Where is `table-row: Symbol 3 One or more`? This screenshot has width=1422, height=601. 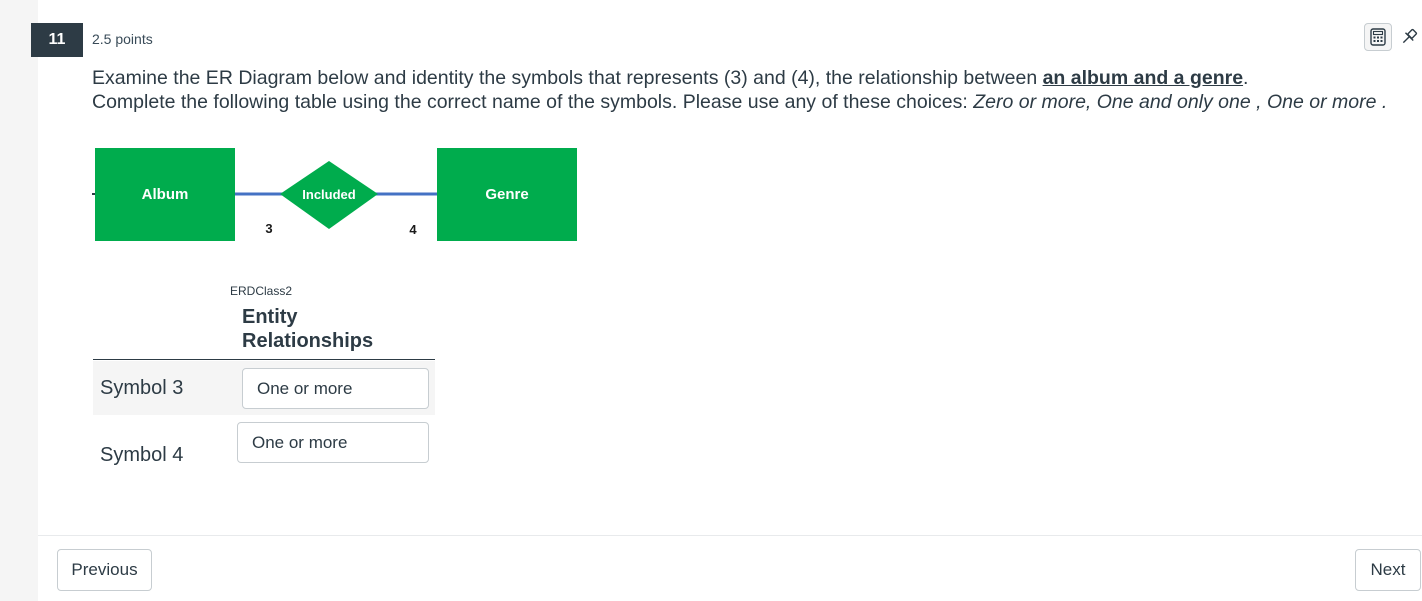 table-row: Symbol 3 One or more is located at coordinates (264, 388).